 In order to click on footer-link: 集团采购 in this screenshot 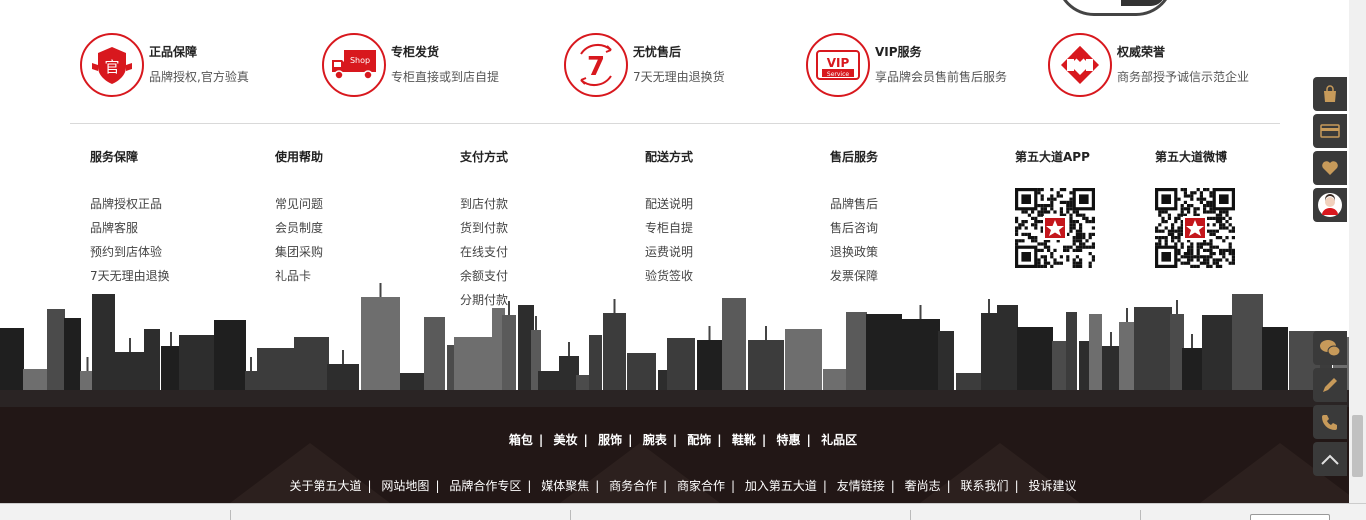, I will do `click(299, 252)`.